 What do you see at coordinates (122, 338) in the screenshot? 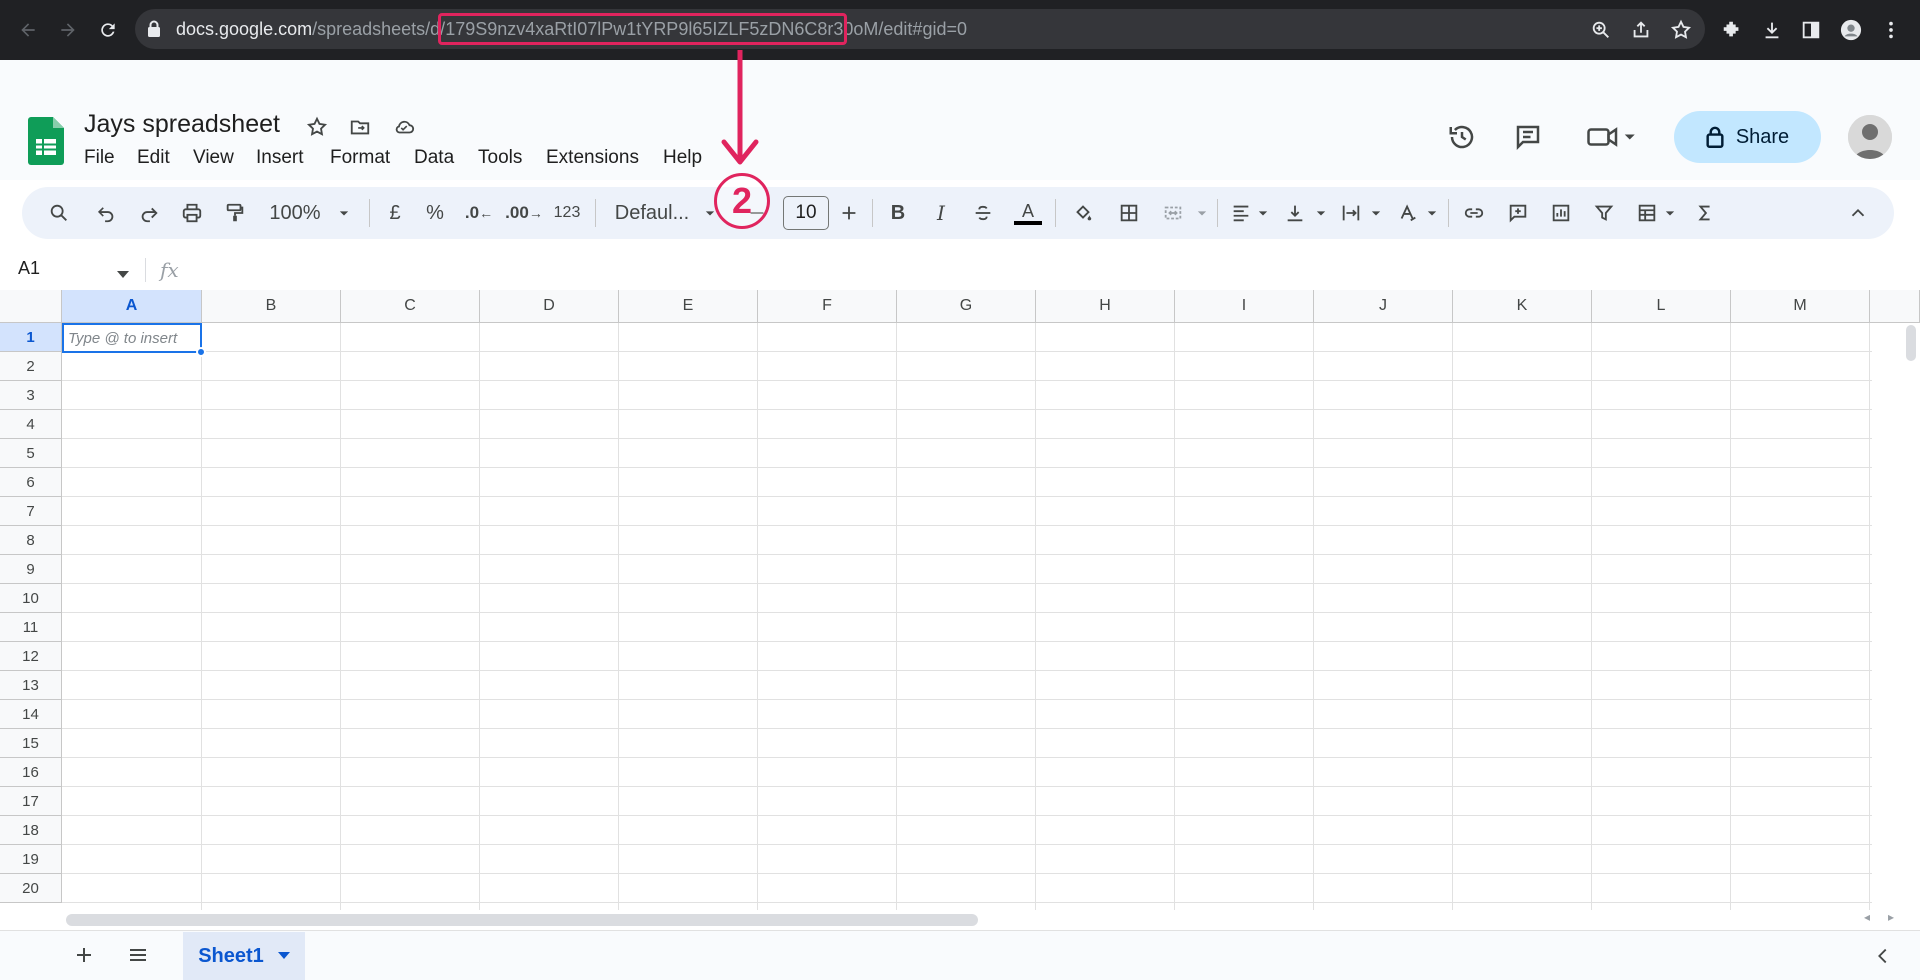
I see `cell-input-placeholder: Type @ to insert` at bounding box center [122, 338].